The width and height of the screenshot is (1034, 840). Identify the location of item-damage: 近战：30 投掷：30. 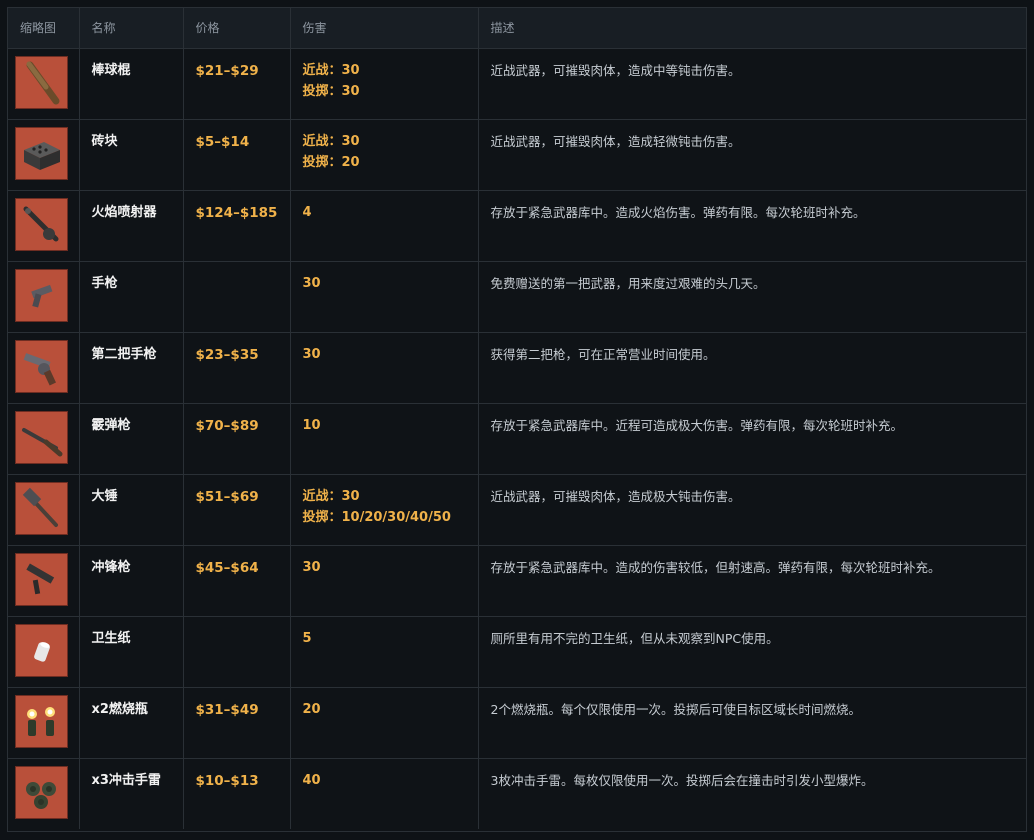
(384, 81).